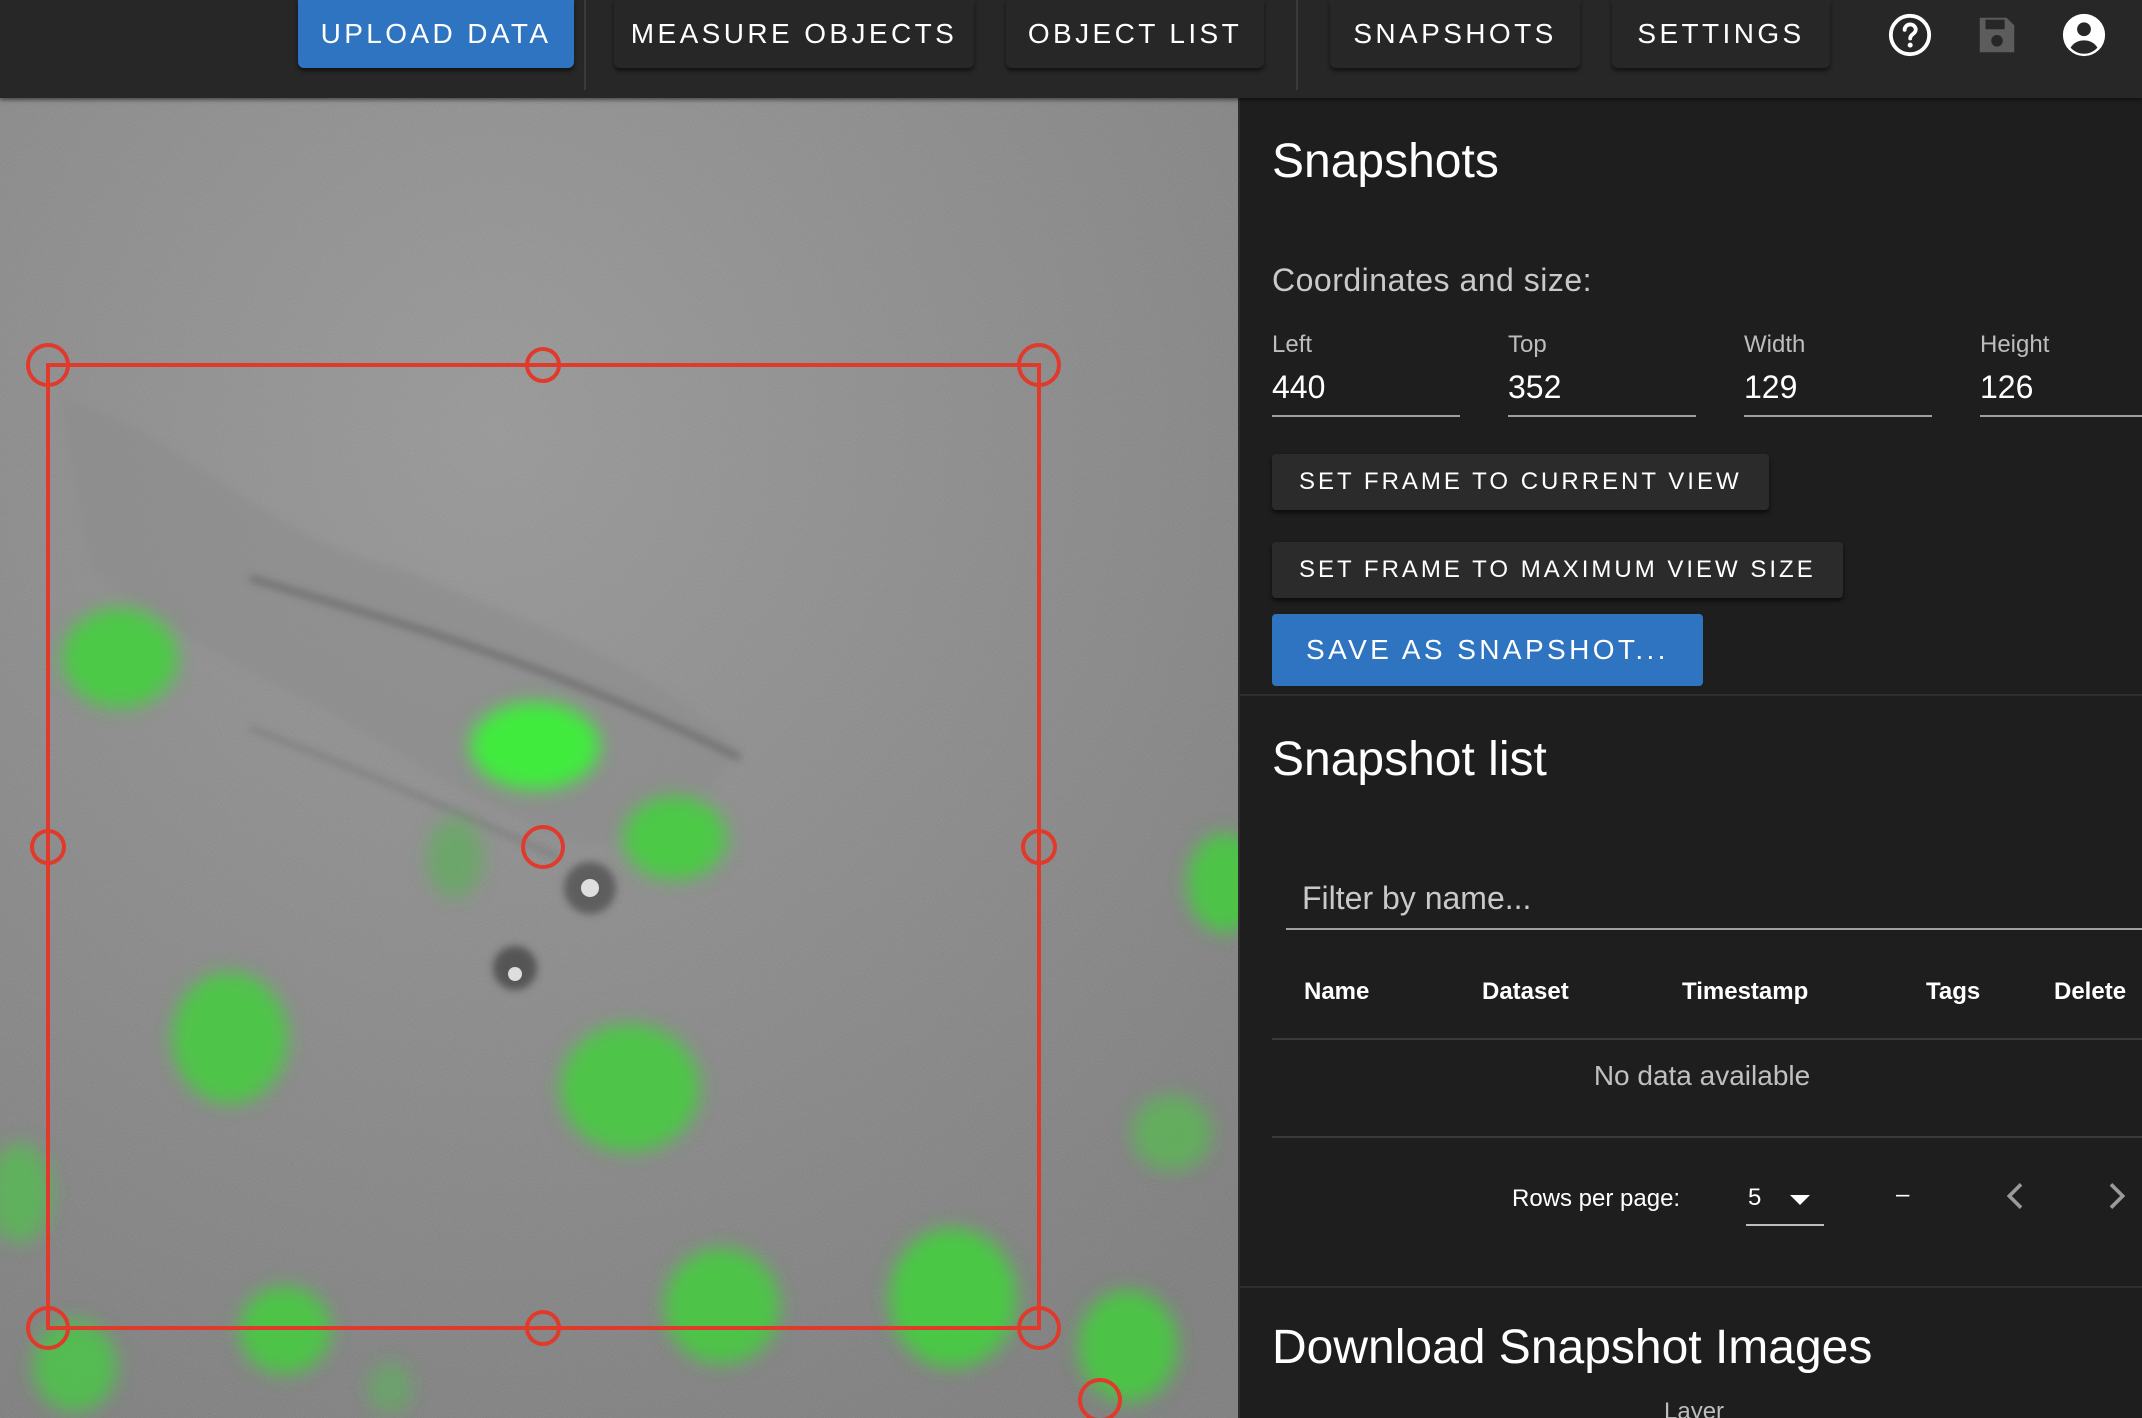  What do you see at coordinates (2116, 1196) in the screenshot?
I see `next-page-icon` at bounding box center [2116, 1196].